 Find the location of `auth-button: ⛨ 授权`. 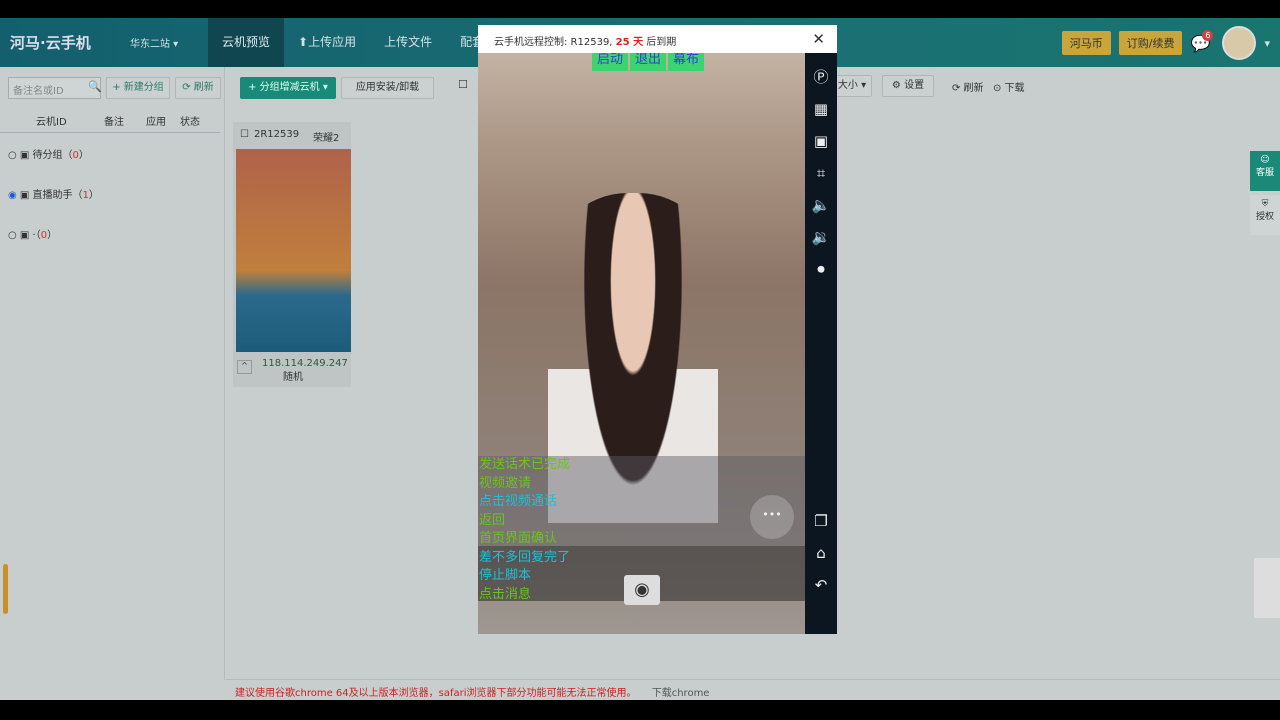

auth-button: ⛨ 授权 is located at coordinates (1265, 215).